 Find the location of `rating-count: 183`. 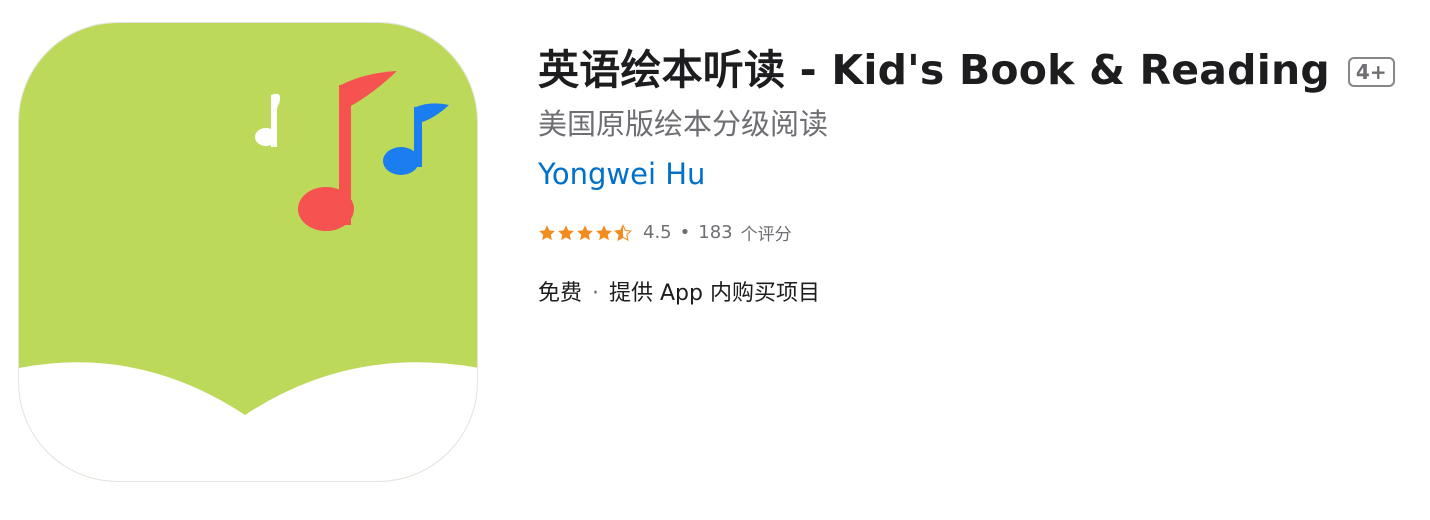

rating-count: 183 is located at coordinates (715, 232).